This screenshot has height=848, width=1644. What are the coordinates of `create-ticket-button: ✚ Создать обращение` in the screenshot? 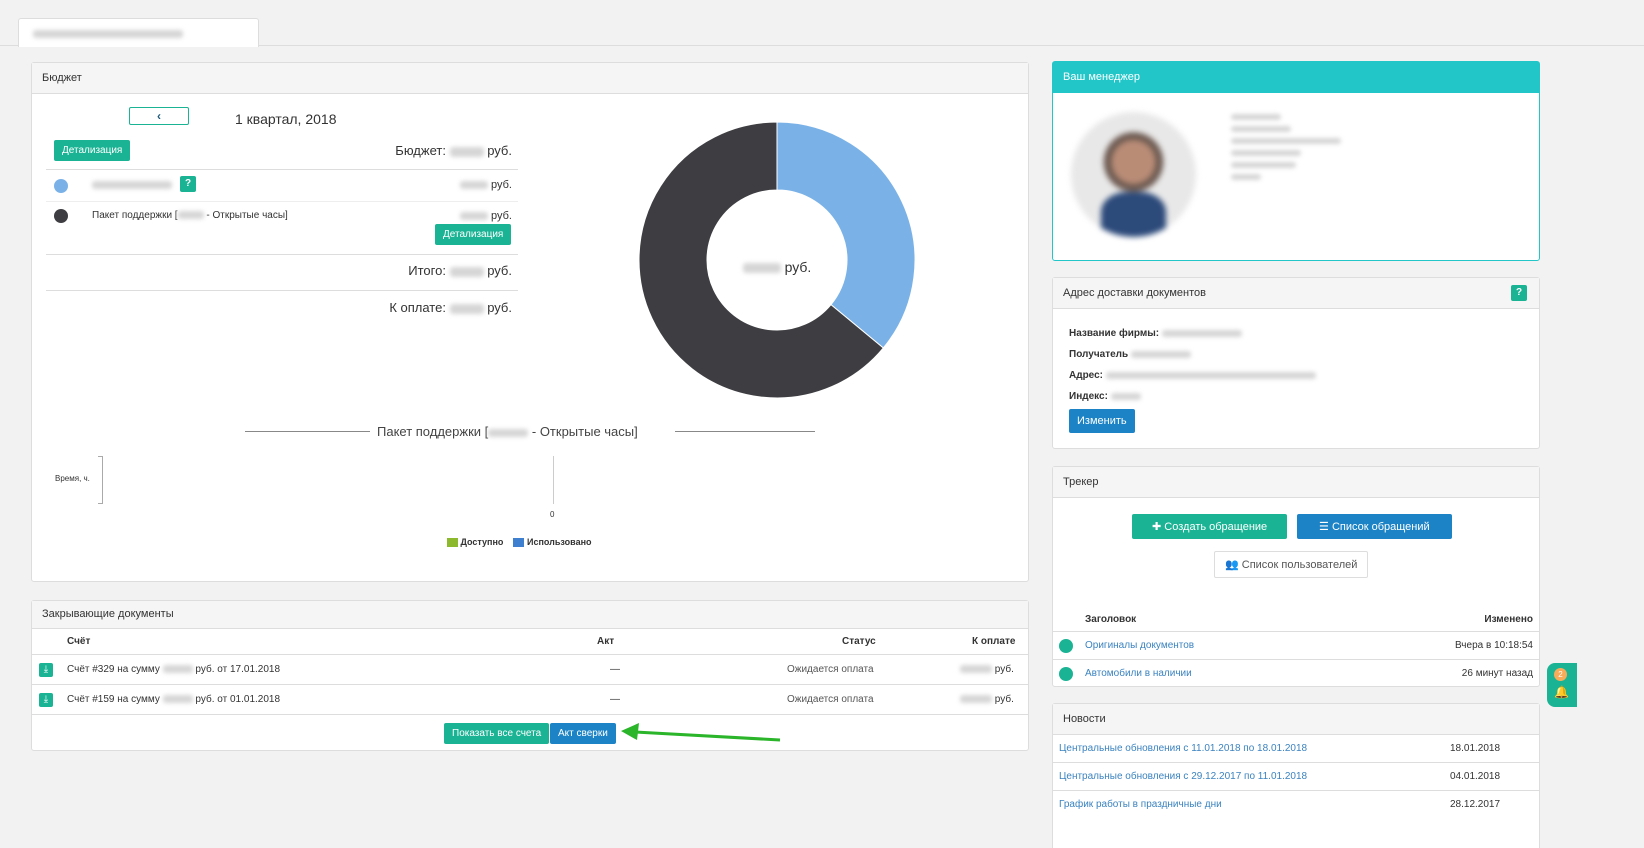 It's located at (1210, 526).